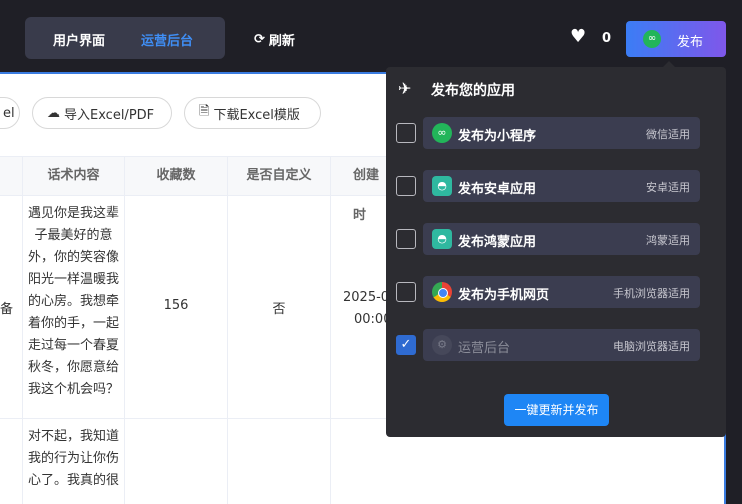 This screenshot has width=742, height=504. Describe the element at coordinates (9, 113) in the screenshot. I see `export-label-partial: el` at that location.